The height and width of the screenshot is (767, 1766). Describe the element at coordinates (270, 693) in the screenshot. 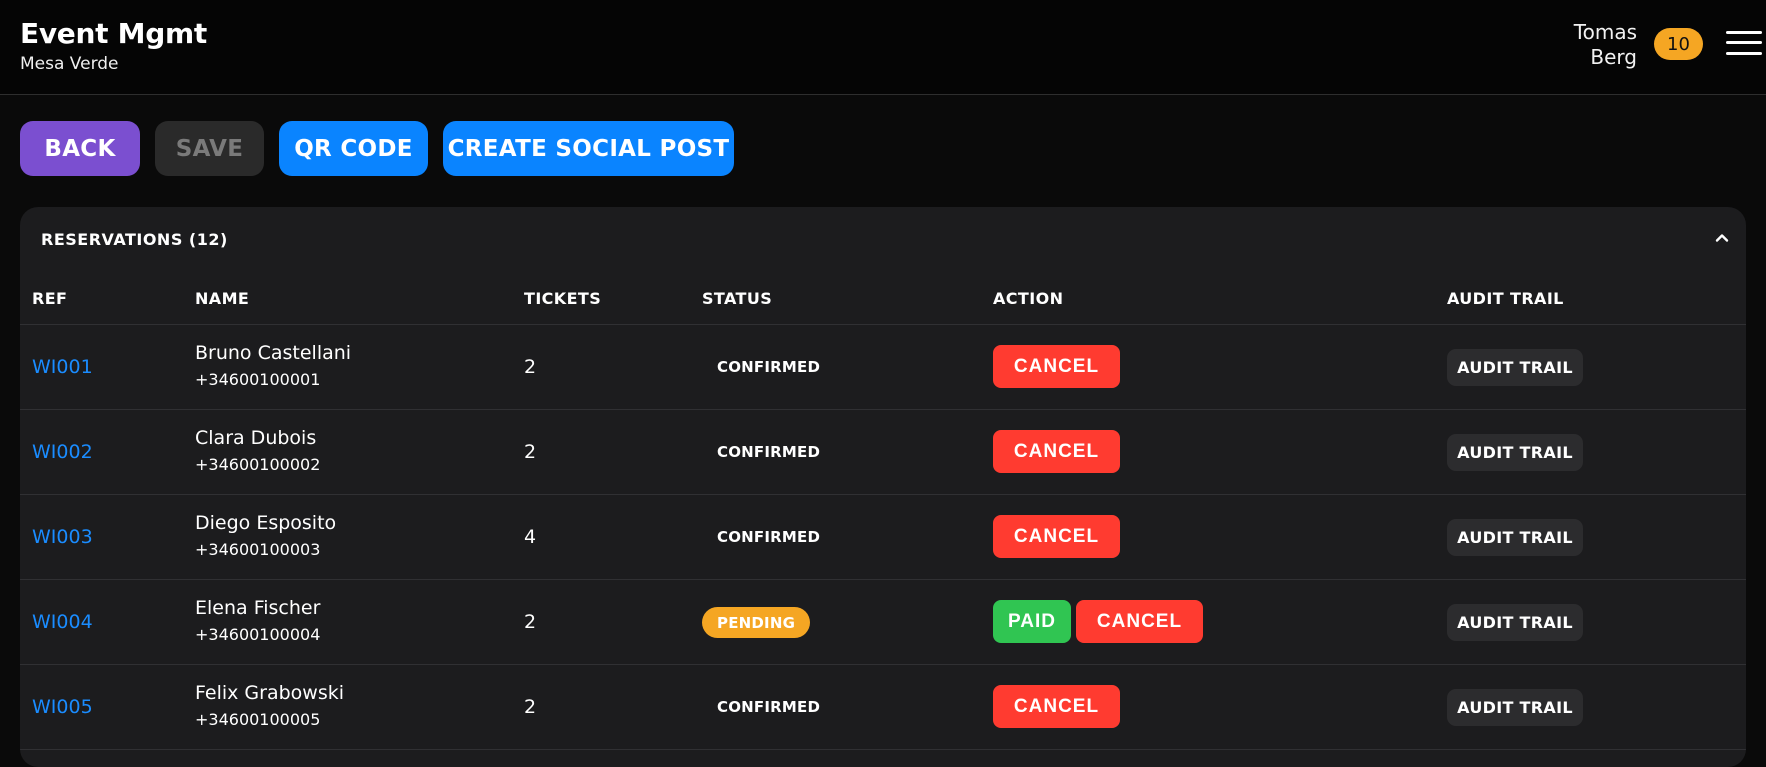

I see `guest-name: Felix Grabowski` at that location.